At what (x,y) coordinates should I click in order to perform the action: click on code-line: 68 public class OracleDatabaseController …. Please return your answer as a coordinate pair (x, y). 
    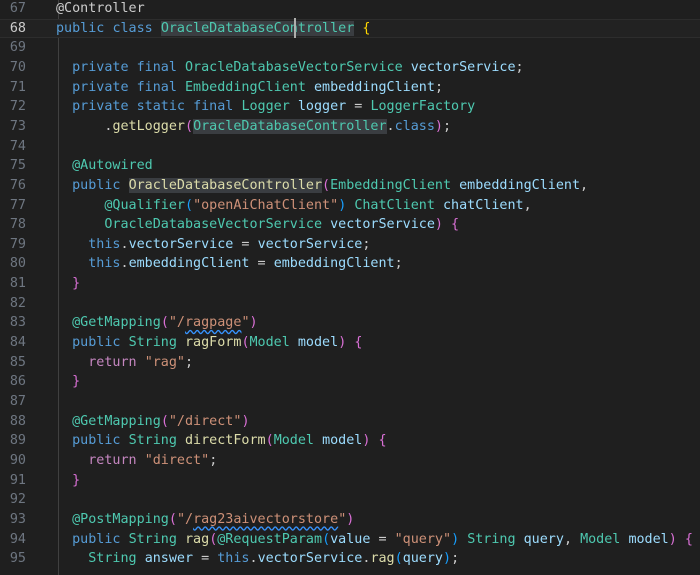
    Looking at the image, I should click on (350, 28).